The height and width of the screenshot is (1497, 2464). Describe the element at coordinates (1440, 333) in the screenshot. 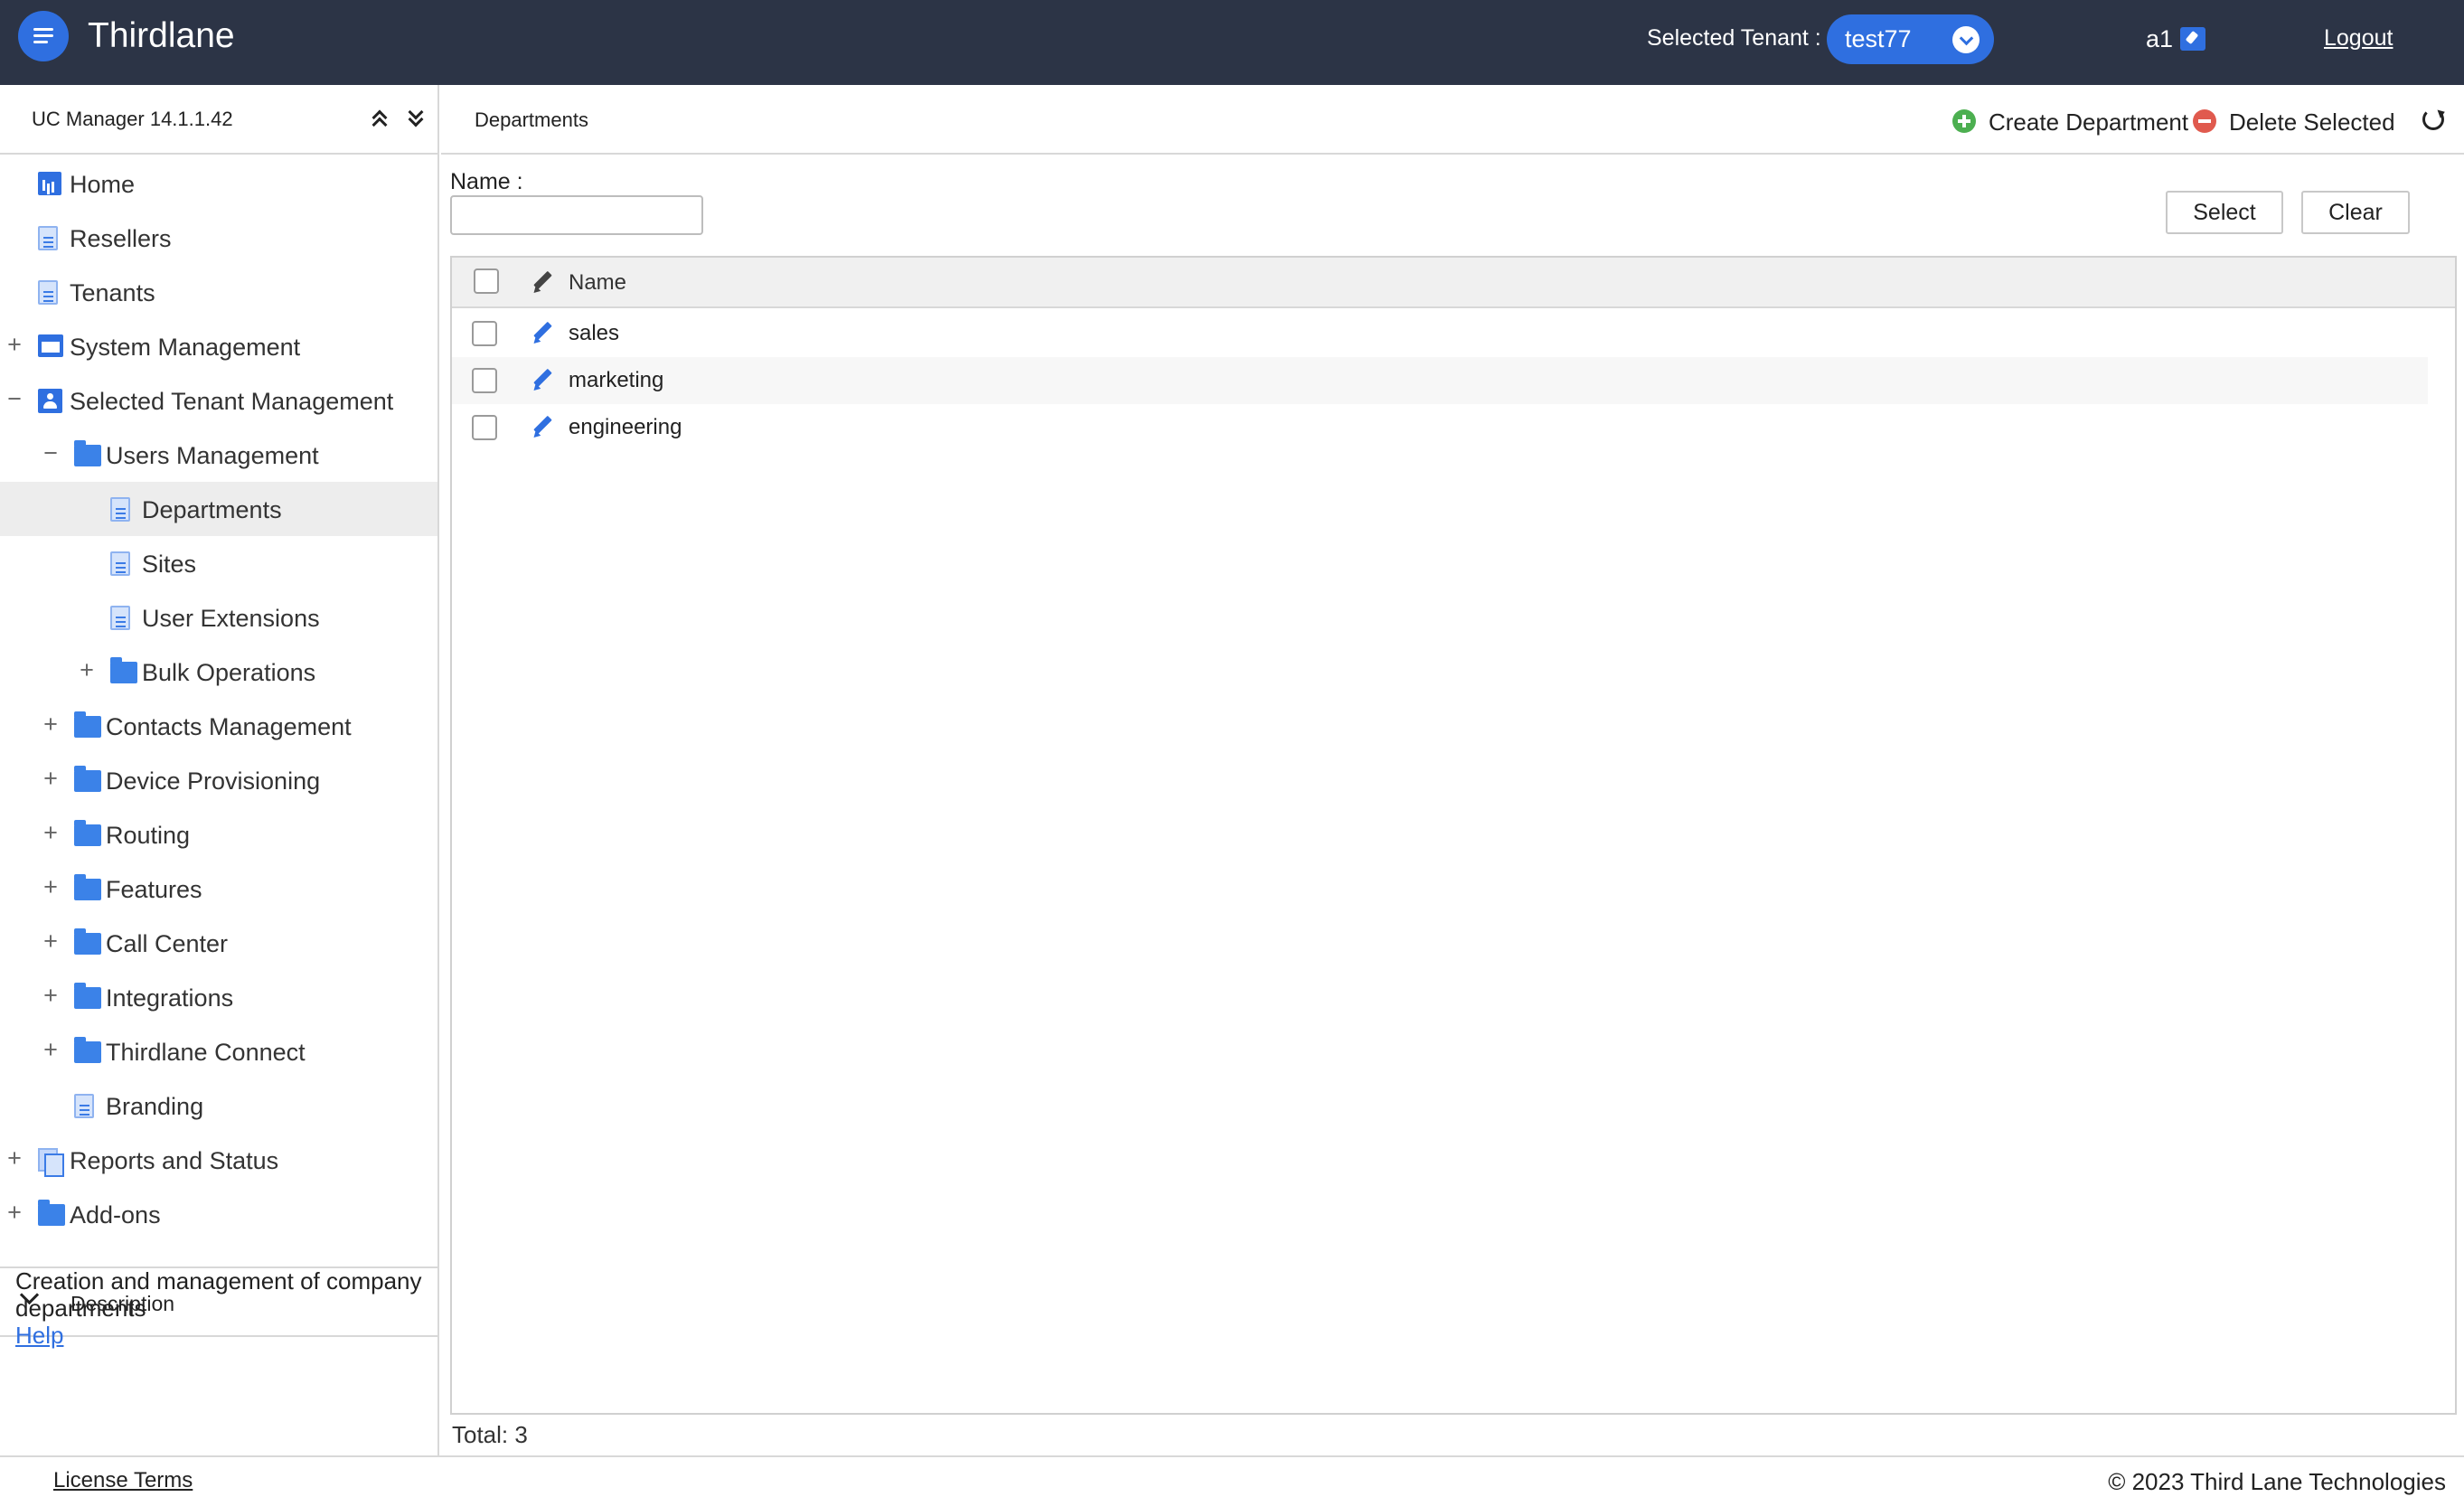

I see `table-row: sales` at that location.